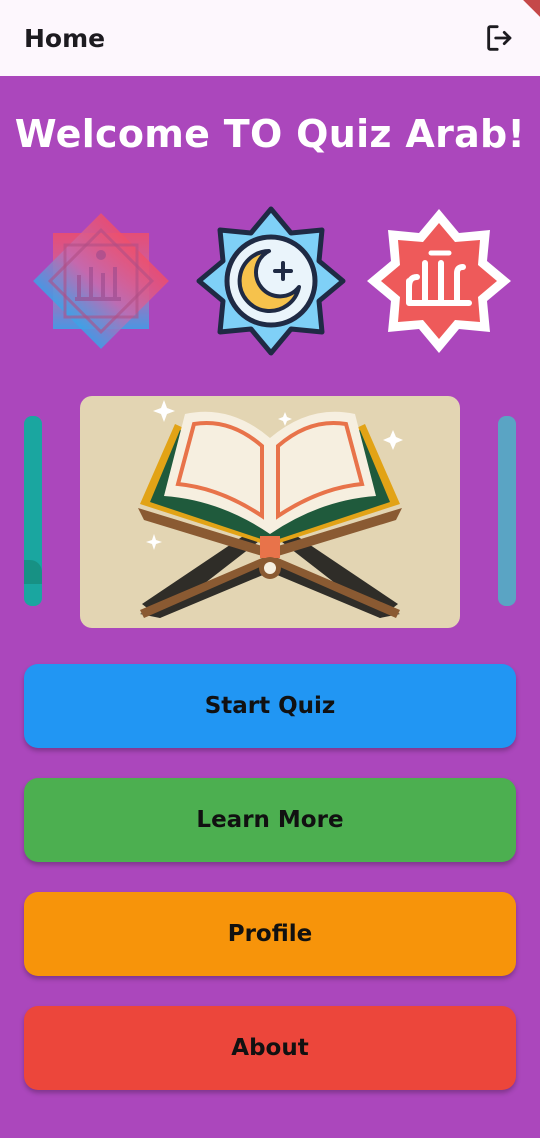 The height and width of the screenshot is (1138, 540). I want to click on learn-more-button: Learn More, so click(270, 820).